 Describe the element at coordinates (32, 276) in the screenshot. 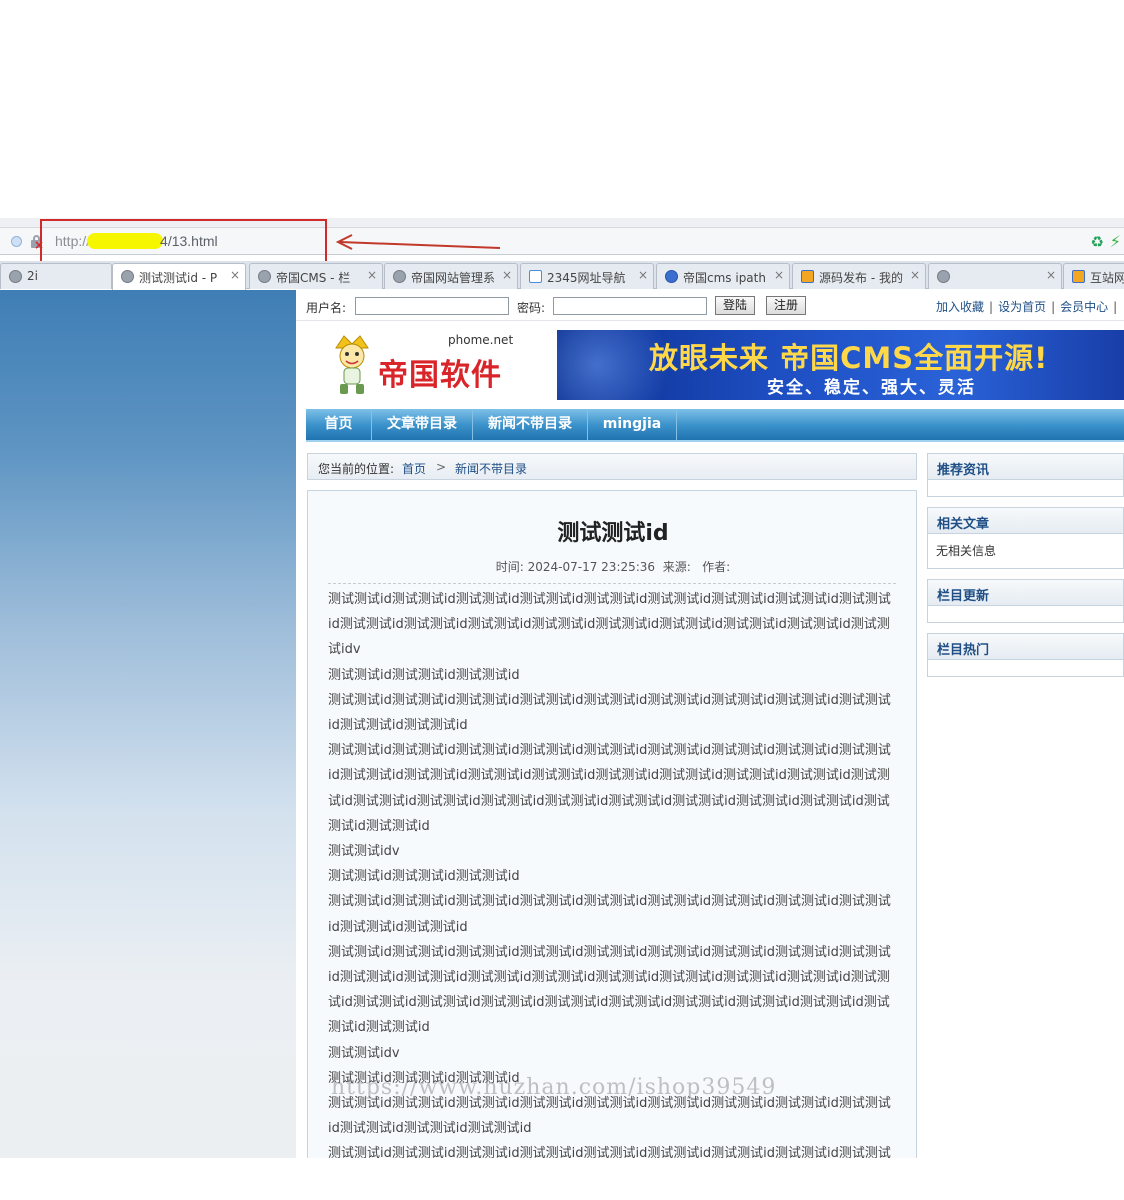

I see `browser-tab-label: 2i` at that location.